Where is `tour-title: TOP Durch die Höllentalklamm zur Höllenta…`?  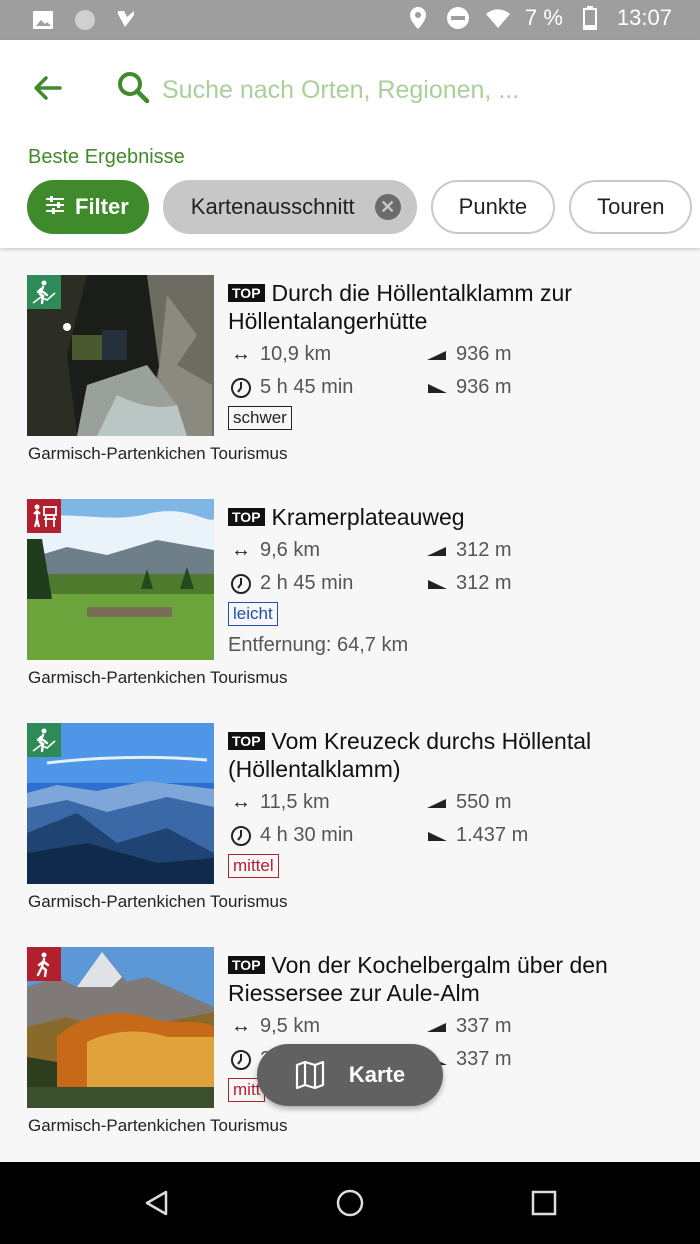
tour-title: TOP Durch die Höllentalklamm zur Höllenta… is located at coordinates (448, 307).